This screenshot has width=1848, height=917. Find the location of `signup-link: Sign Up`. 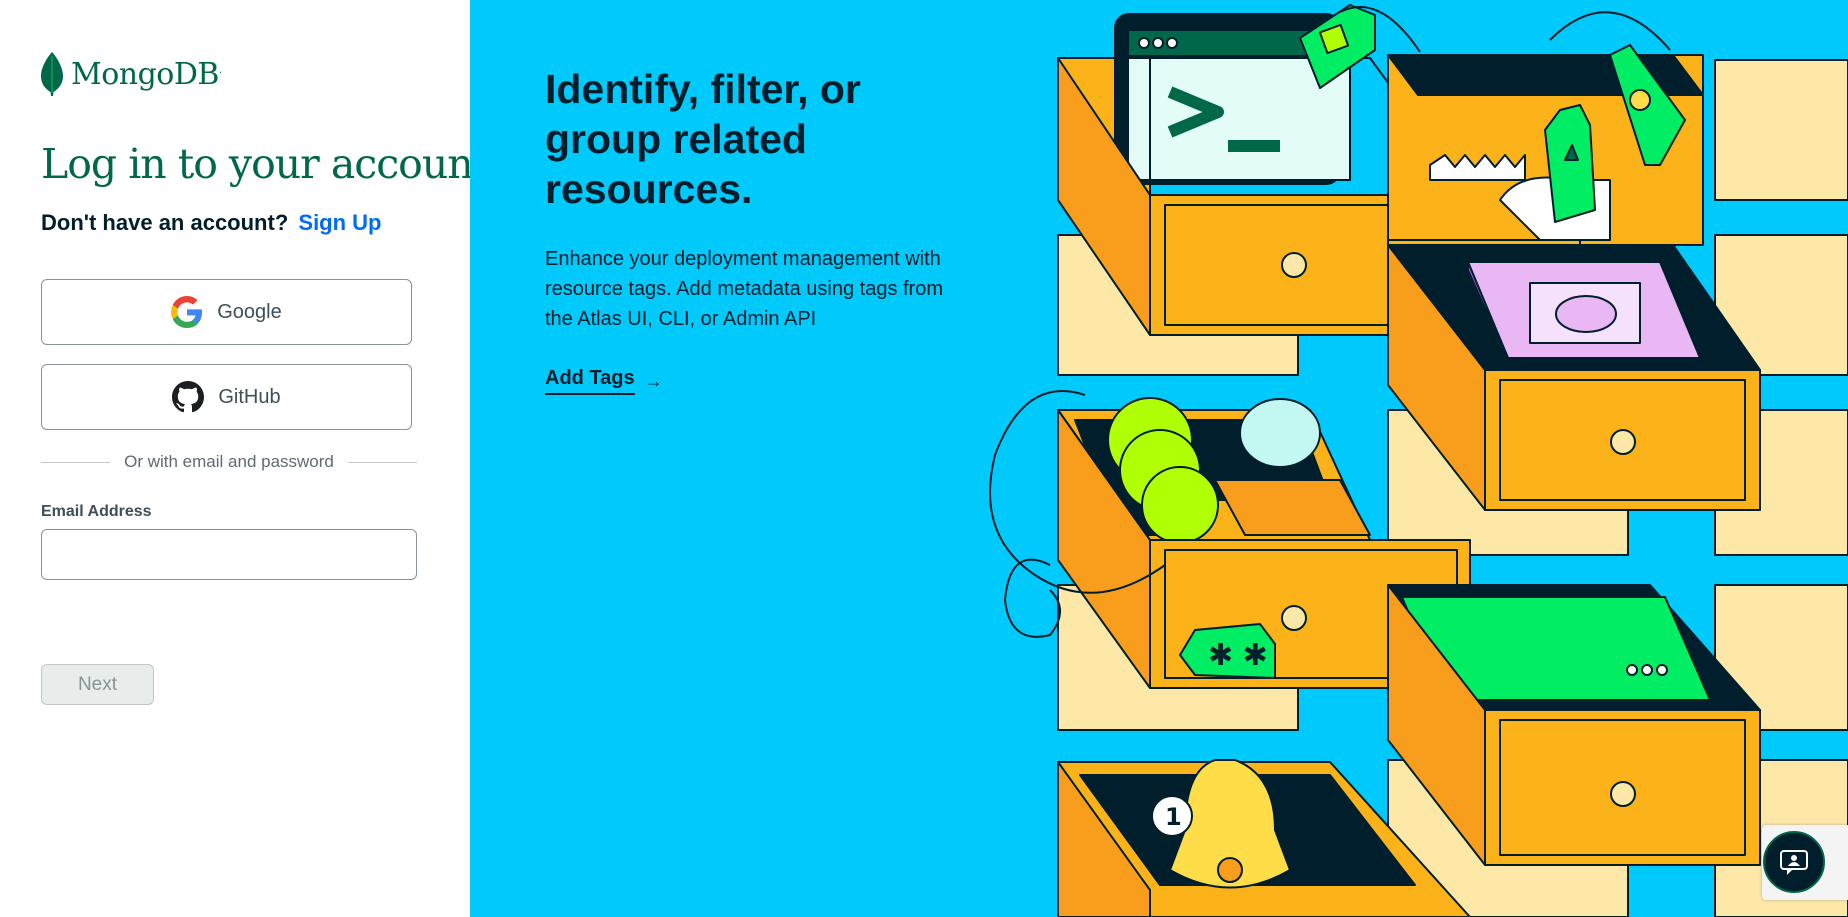

signup-link: Sign Up is located at coordinates (339, 222).